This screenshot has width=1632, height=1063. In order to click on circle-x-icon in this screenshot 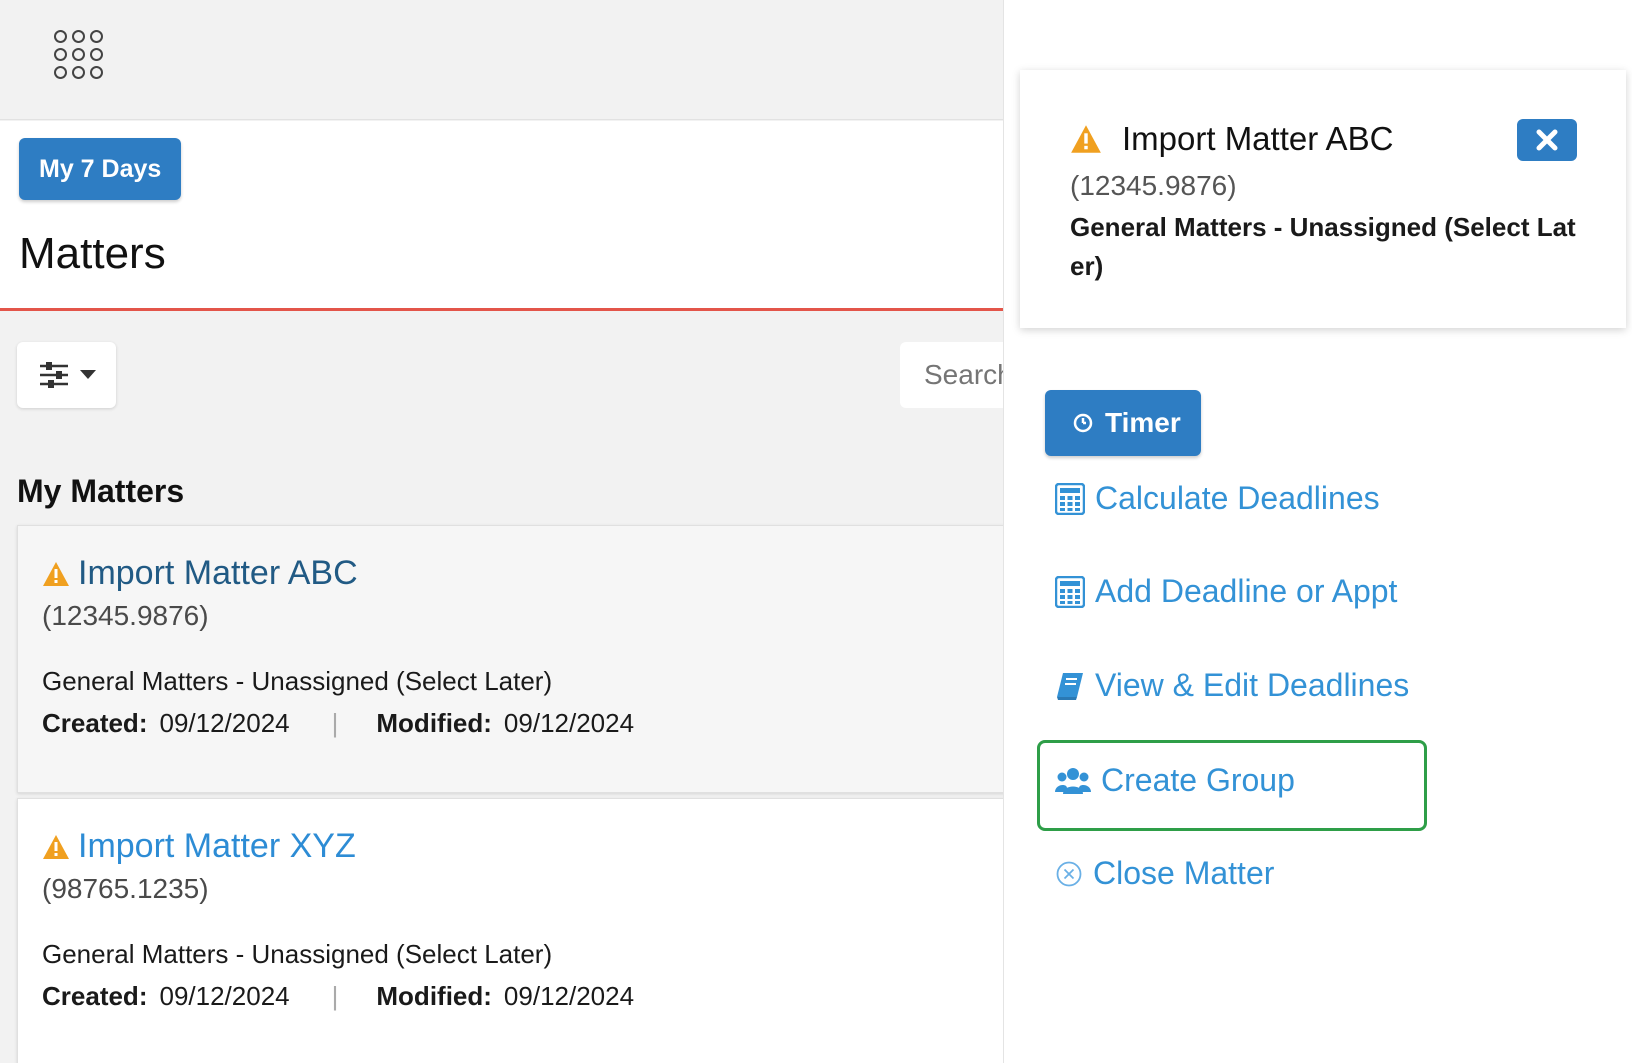, I will do `click(1069, 873)`.